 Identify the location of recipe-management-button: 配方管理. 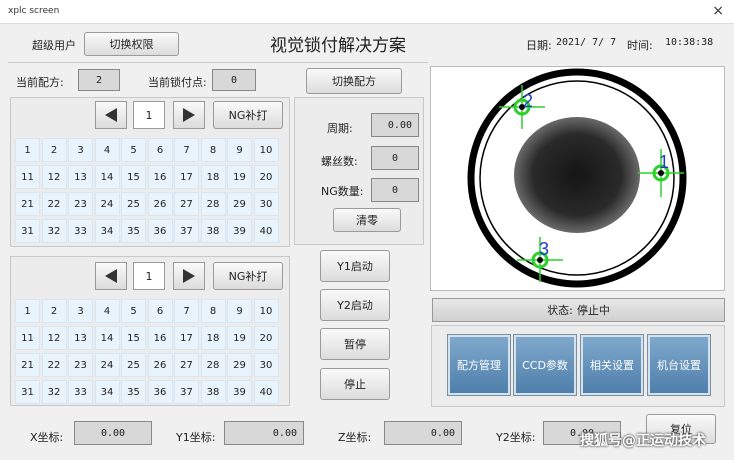
(479, 365).